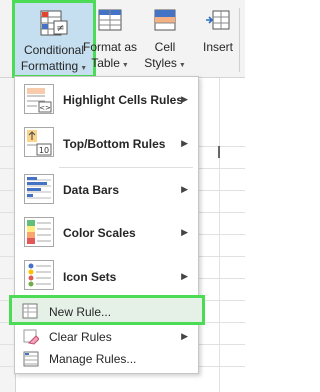  What do you see at coordinates (165, 39) in the screenshot?
I see `cell-styles-button: Cell Styles ▼` at bounding box center [165, 39].